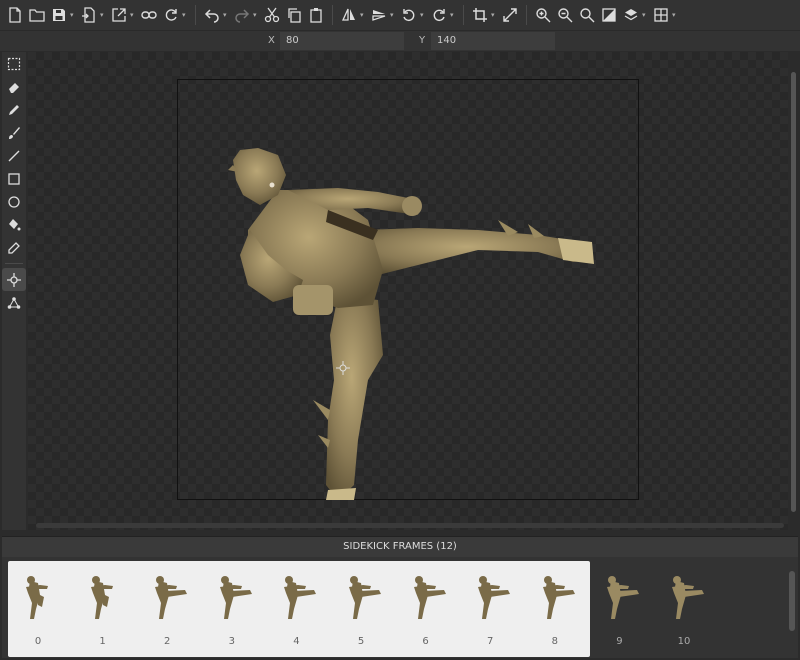  Describe the element at coordinates (400, 547) in the screenshot. I see `frames-panel-title: SIDEKICK FRAMES (12)` at that location.